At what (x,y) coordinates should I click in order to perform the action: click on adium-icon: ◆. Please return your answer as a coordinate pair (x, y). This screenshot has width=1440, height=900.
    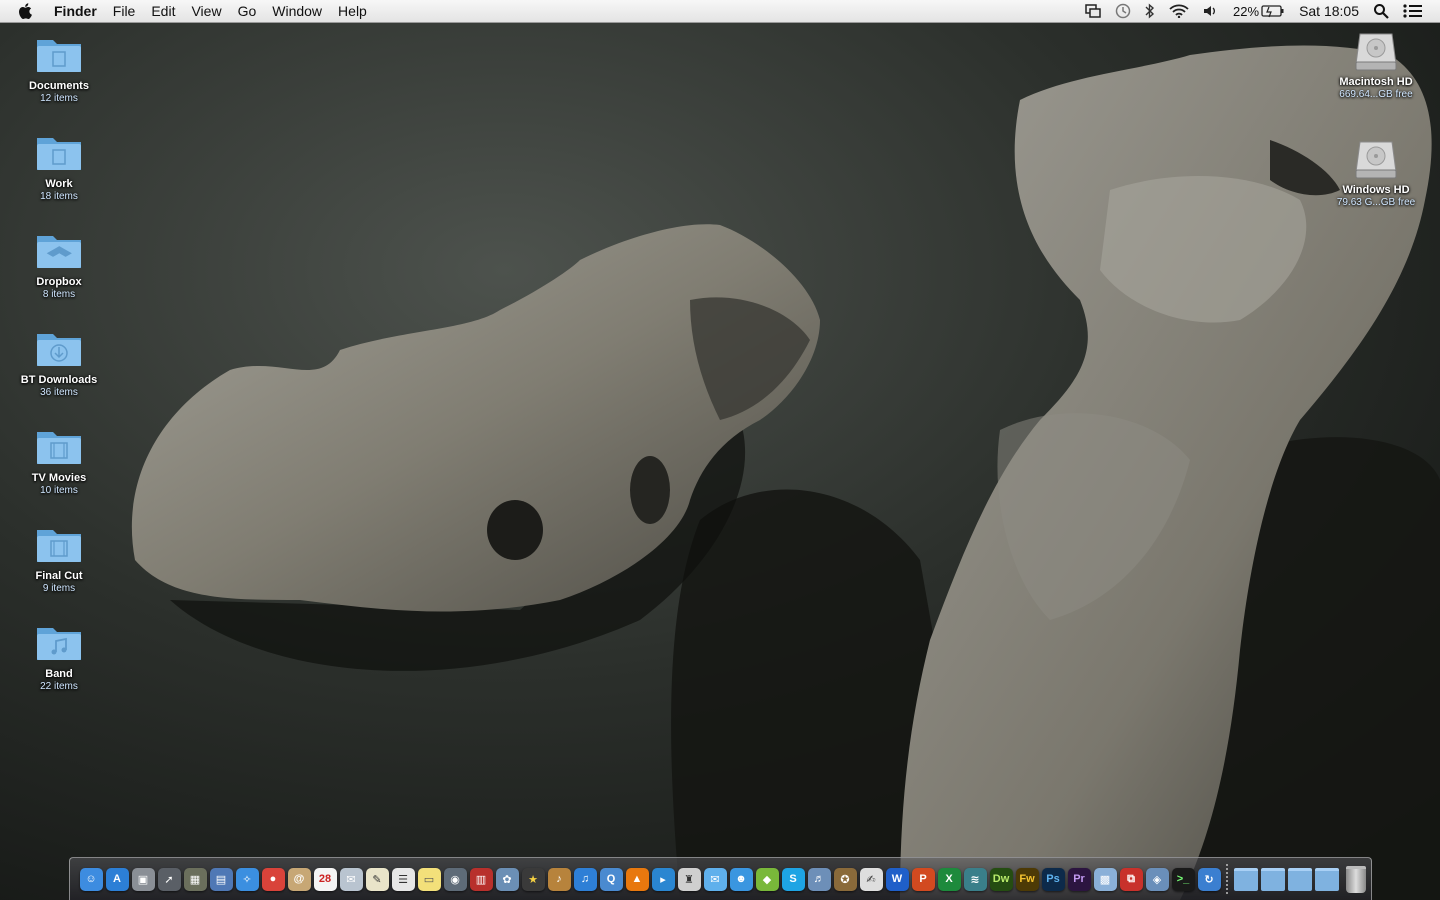
    Looking at the image, I should click on (767, 879).